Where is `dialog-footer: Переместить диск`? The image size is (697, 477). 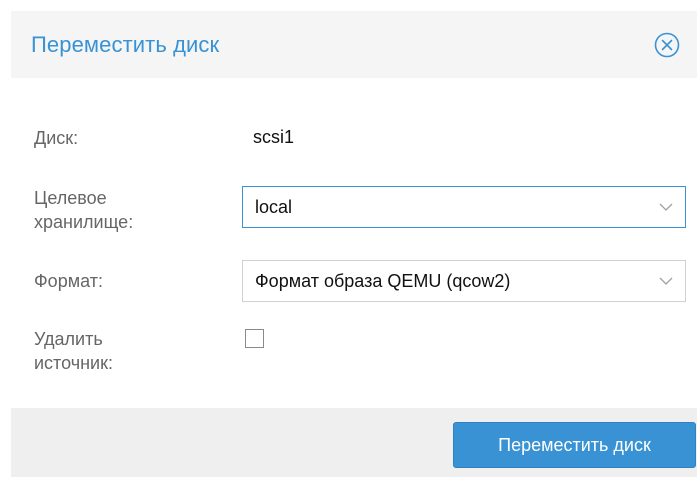 dialog-footer: Переместить диск is located at coordinates (354, 442).